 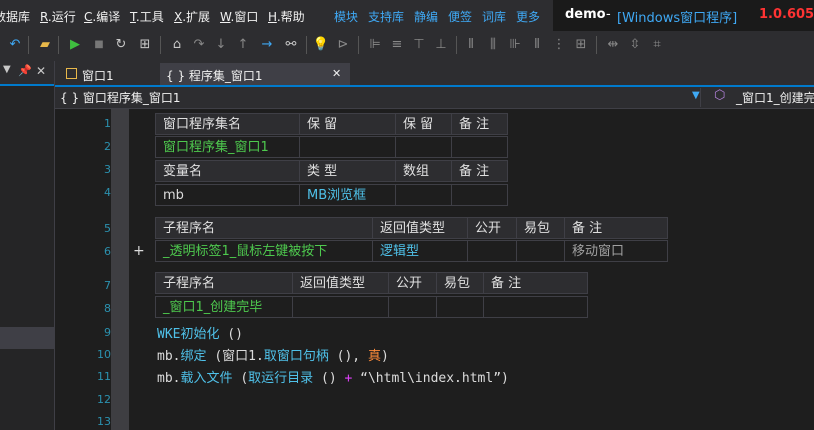 I want to click on link-static-compile: 静编, so click(x=426, y=16).